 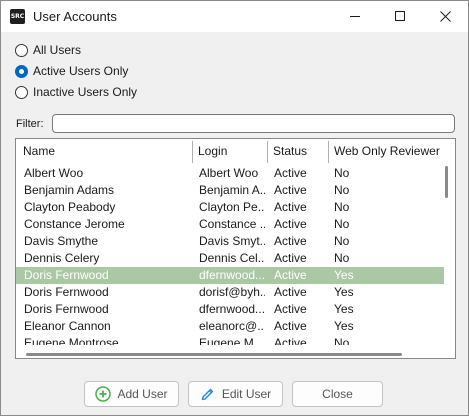 What do you see at coordinates (54, 173) in the screenshot?
I see `name-cell: Albert Woo` at bounding box center [54, 173].